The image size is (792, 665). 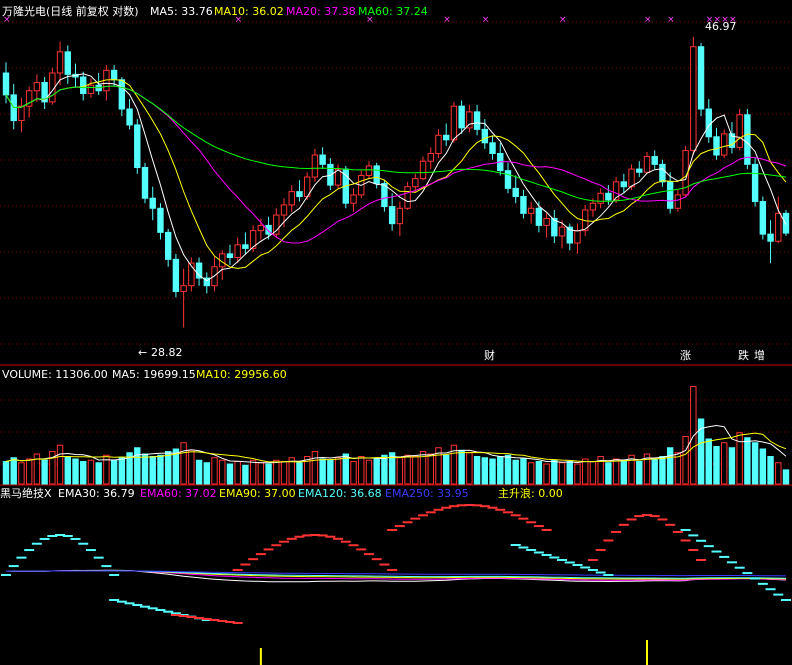 I want to click on indicator-name: 黑马绝技X, so click(x=26, y=493).